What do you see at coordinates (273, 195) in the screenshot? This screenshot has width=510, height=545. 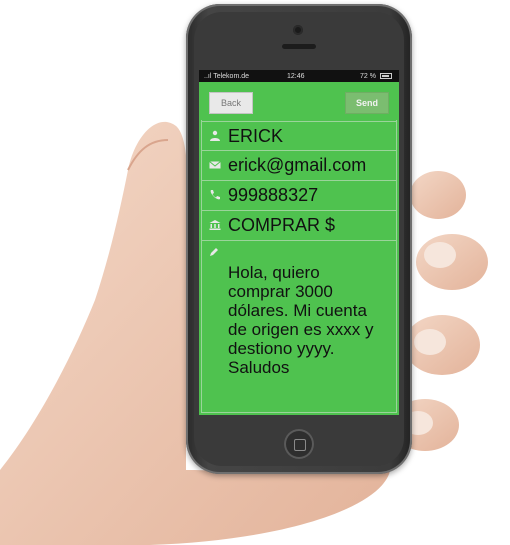 I see `phone-value: 999888327` at bounding box center [273, 195].